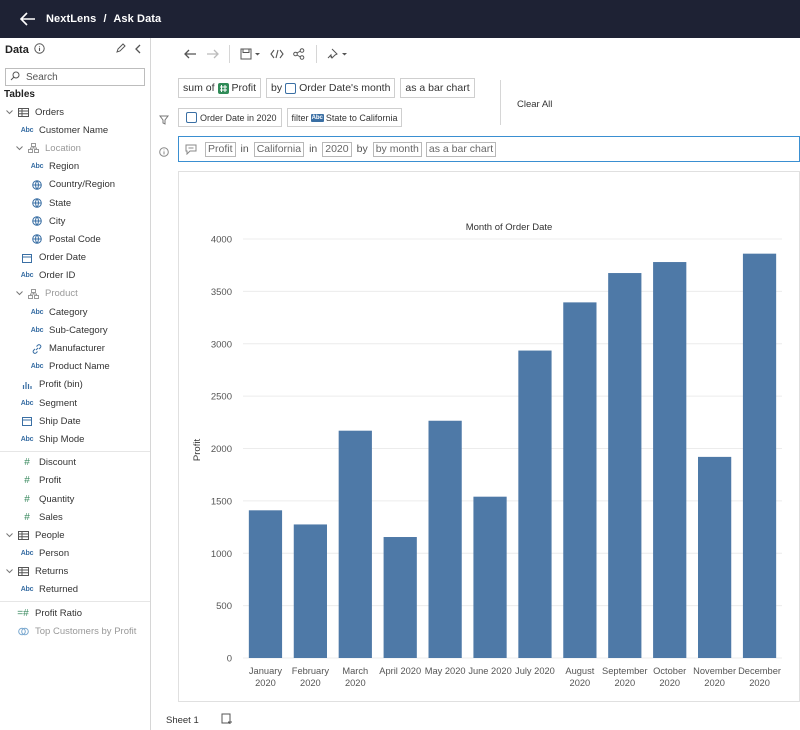 This screenshot has width=800, height=730. I want to click on field-label: Postal Code, so click(75, 239).